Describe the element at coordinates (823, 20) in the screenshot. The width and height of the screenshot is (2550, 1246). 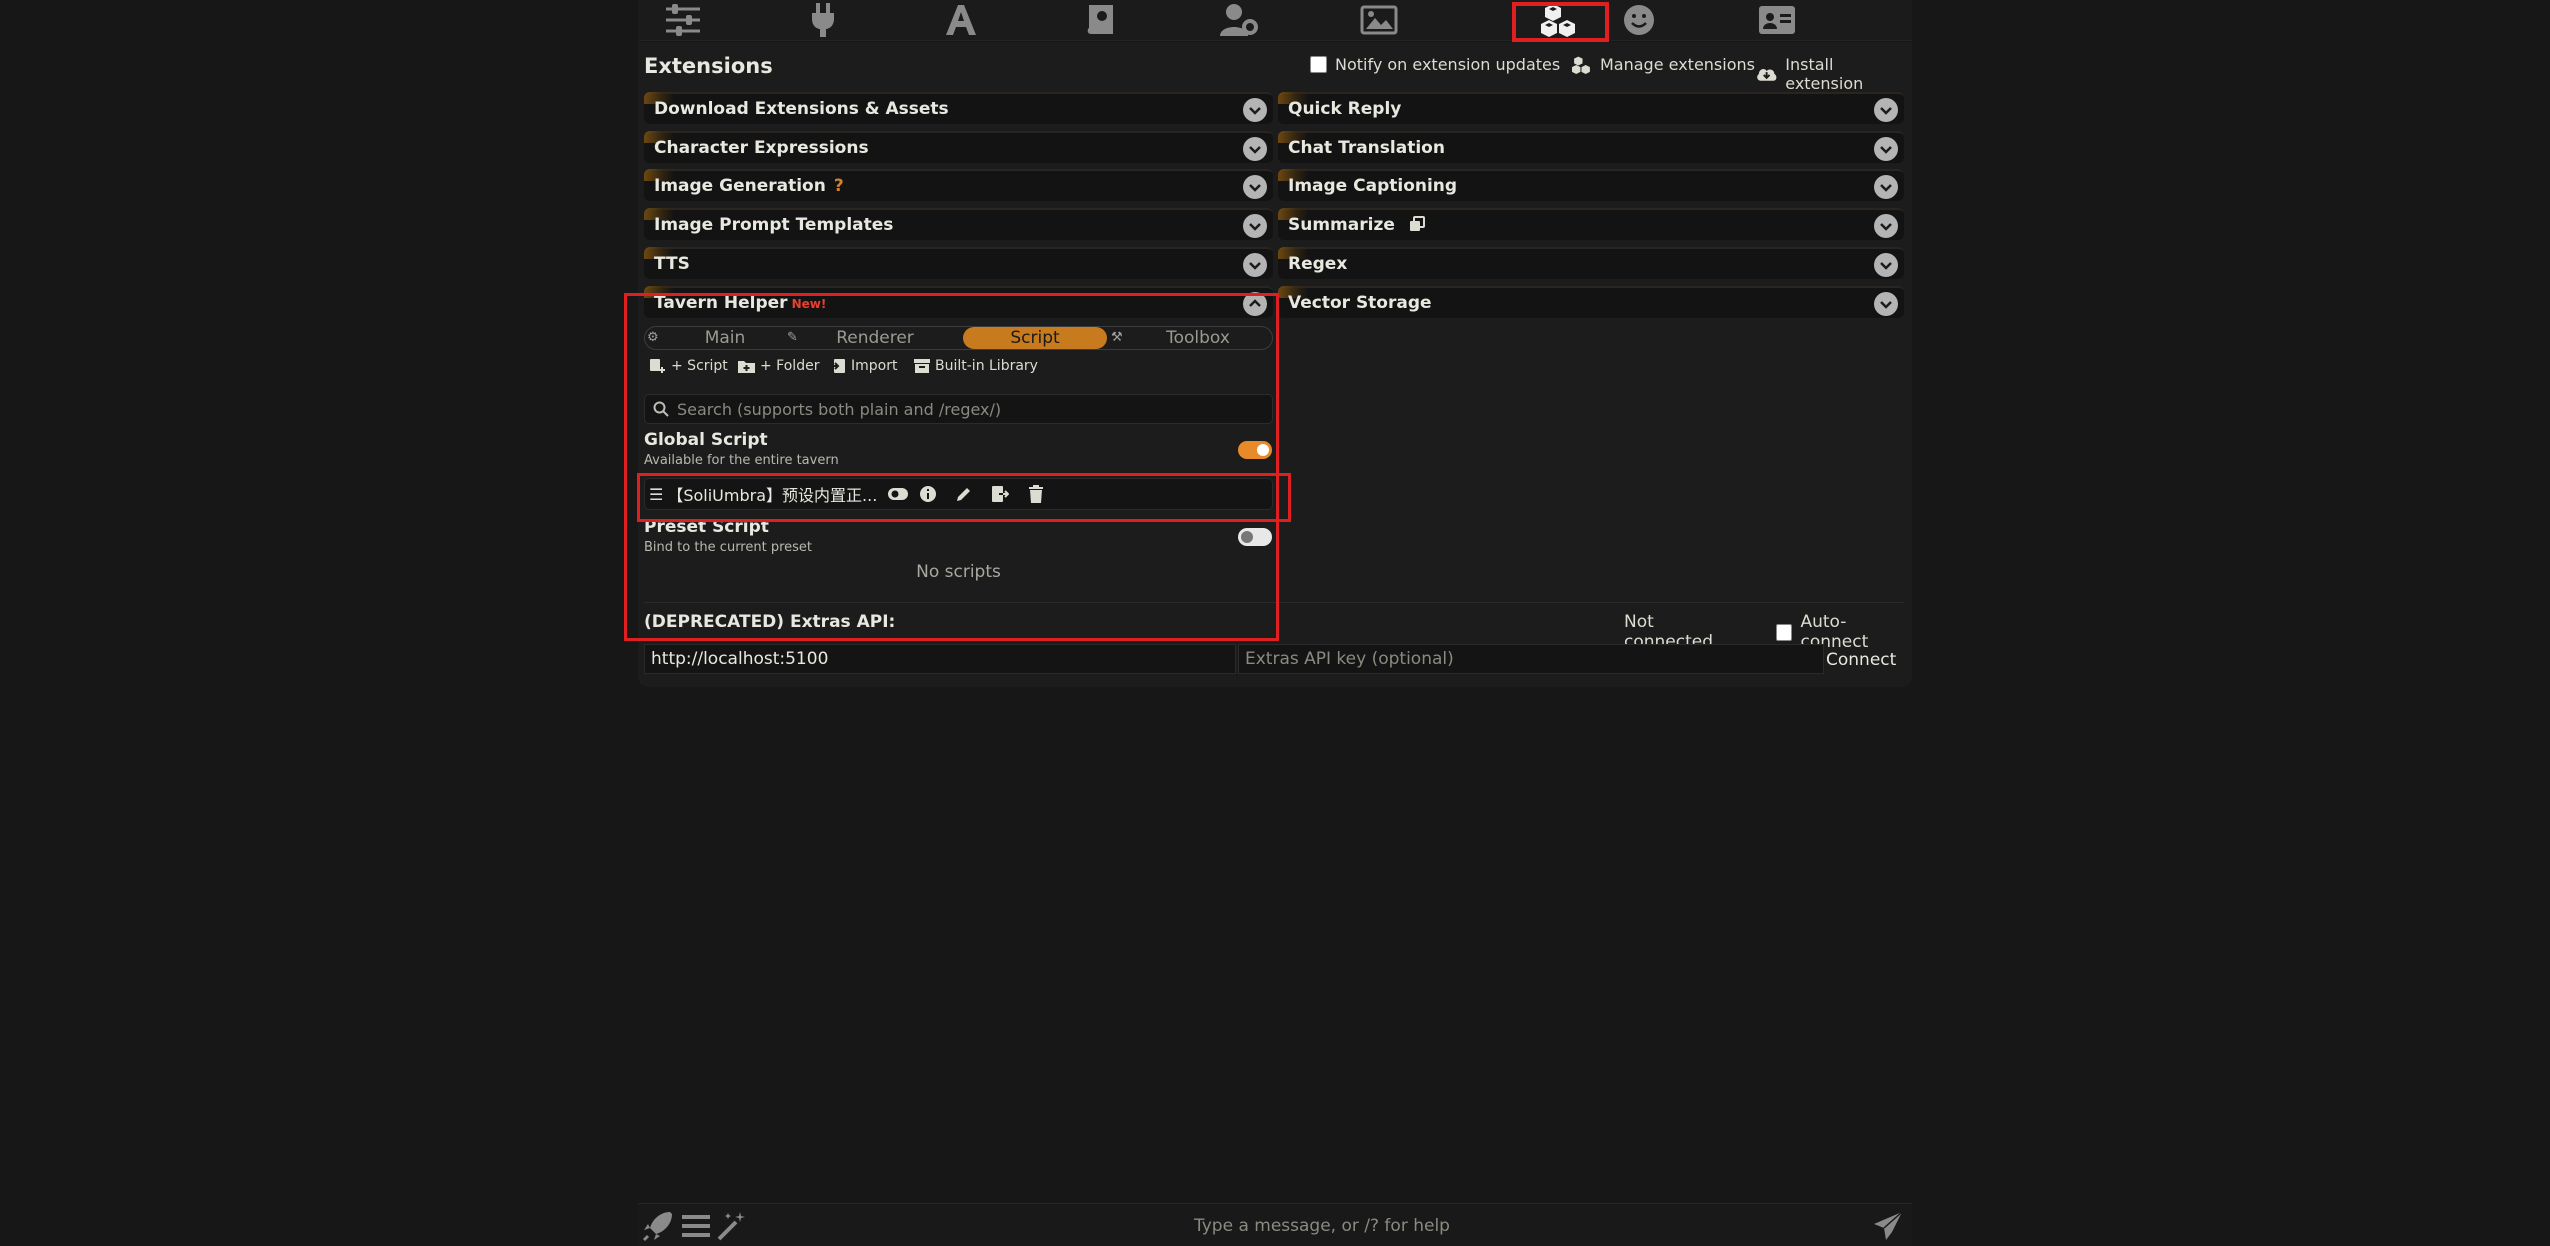
I see `plug-icon` at that location.